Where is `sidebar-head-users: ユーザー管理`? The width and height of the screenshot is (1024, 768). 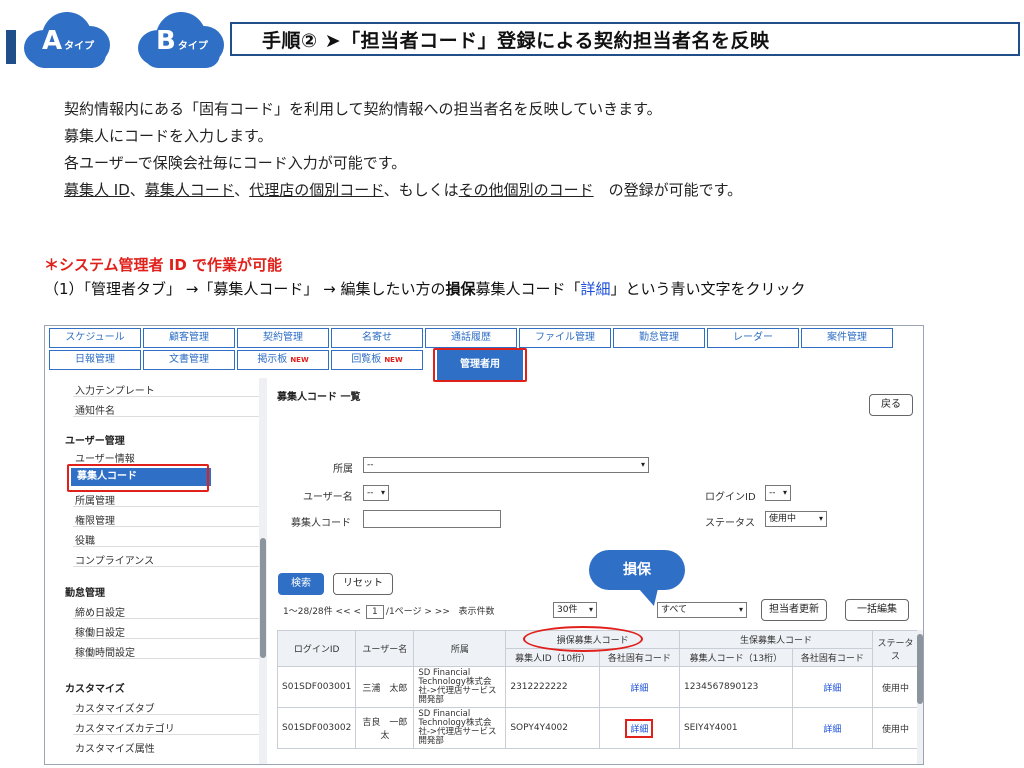
sidebar-head-users: ユーザー管理 is located at coordinates (95, 441).